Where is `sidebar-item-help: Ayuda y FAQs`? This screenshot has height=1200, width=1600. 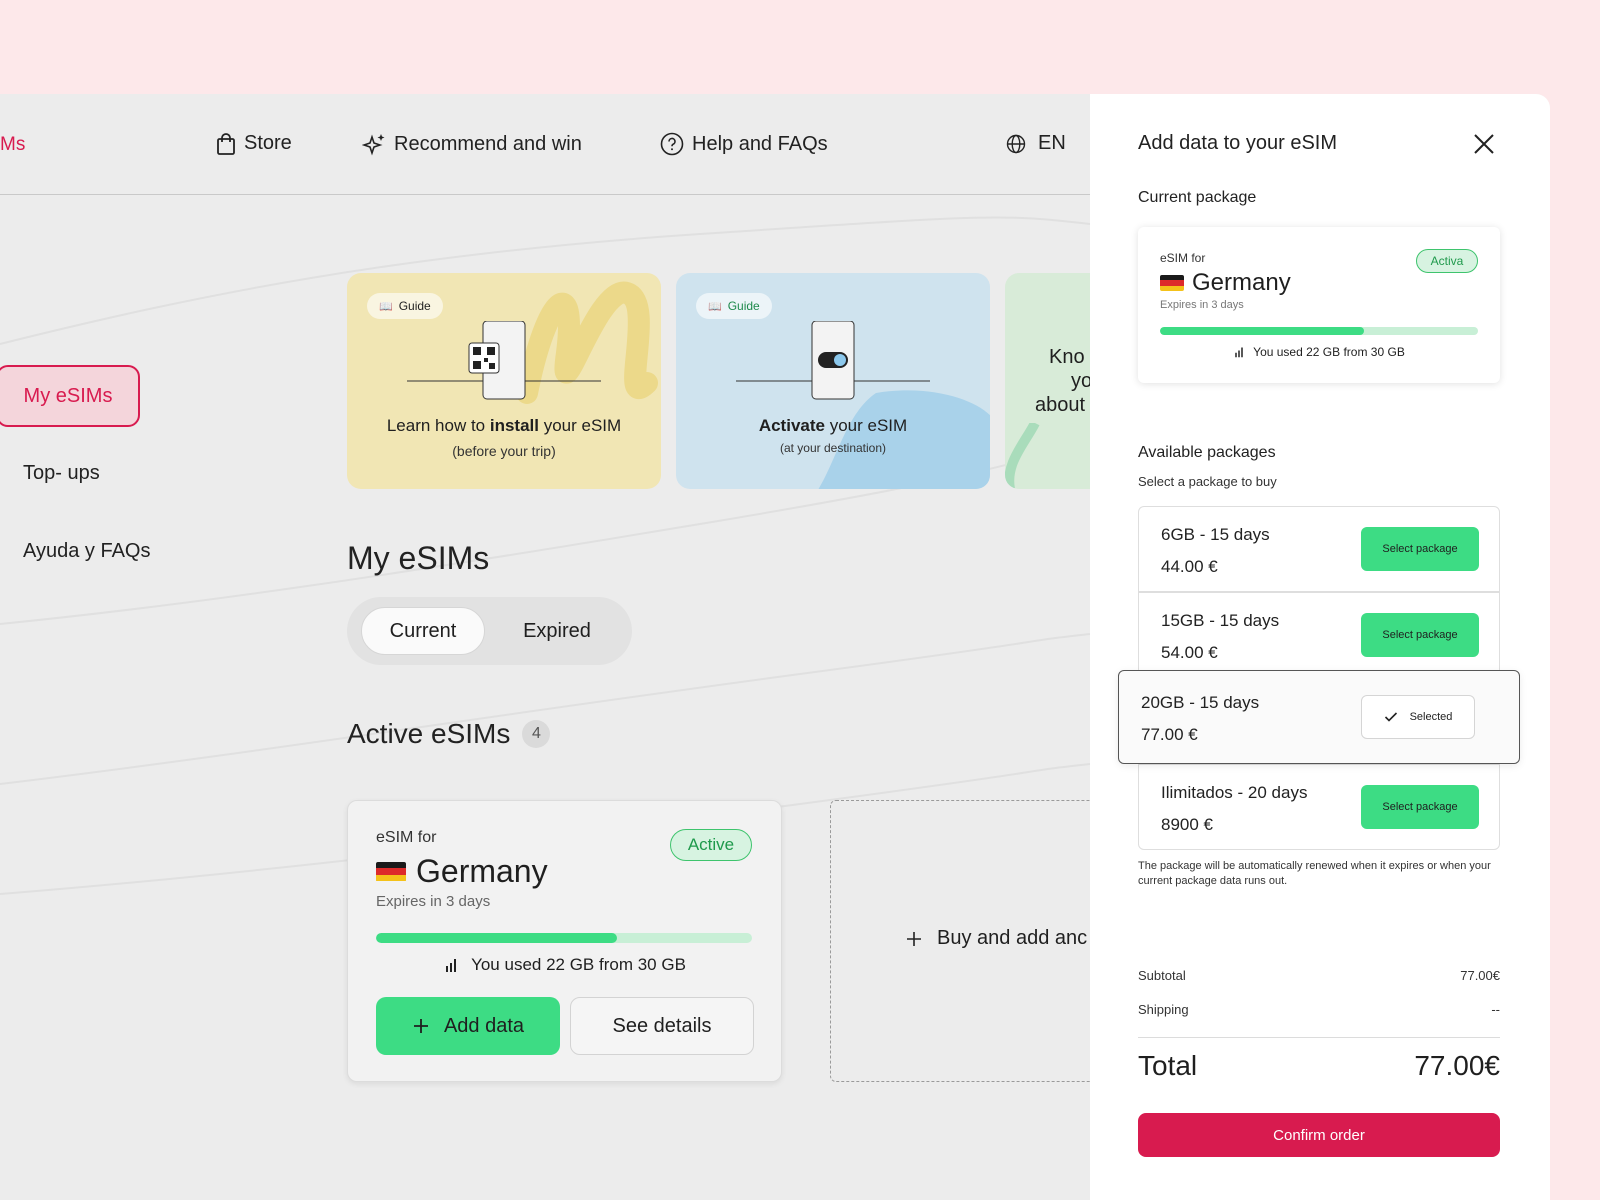 sidebar-item-help: Ayuda y FAQs is located at coordinates (86, 551).